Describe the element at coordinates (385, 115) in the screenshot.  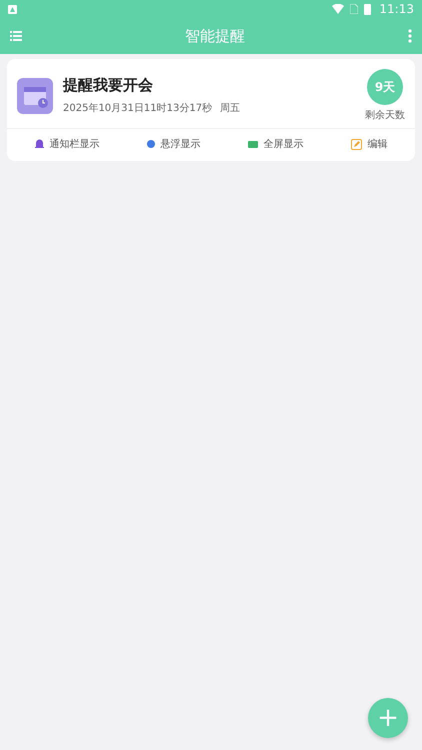
I see `days-label: 剩余天数` at that location.